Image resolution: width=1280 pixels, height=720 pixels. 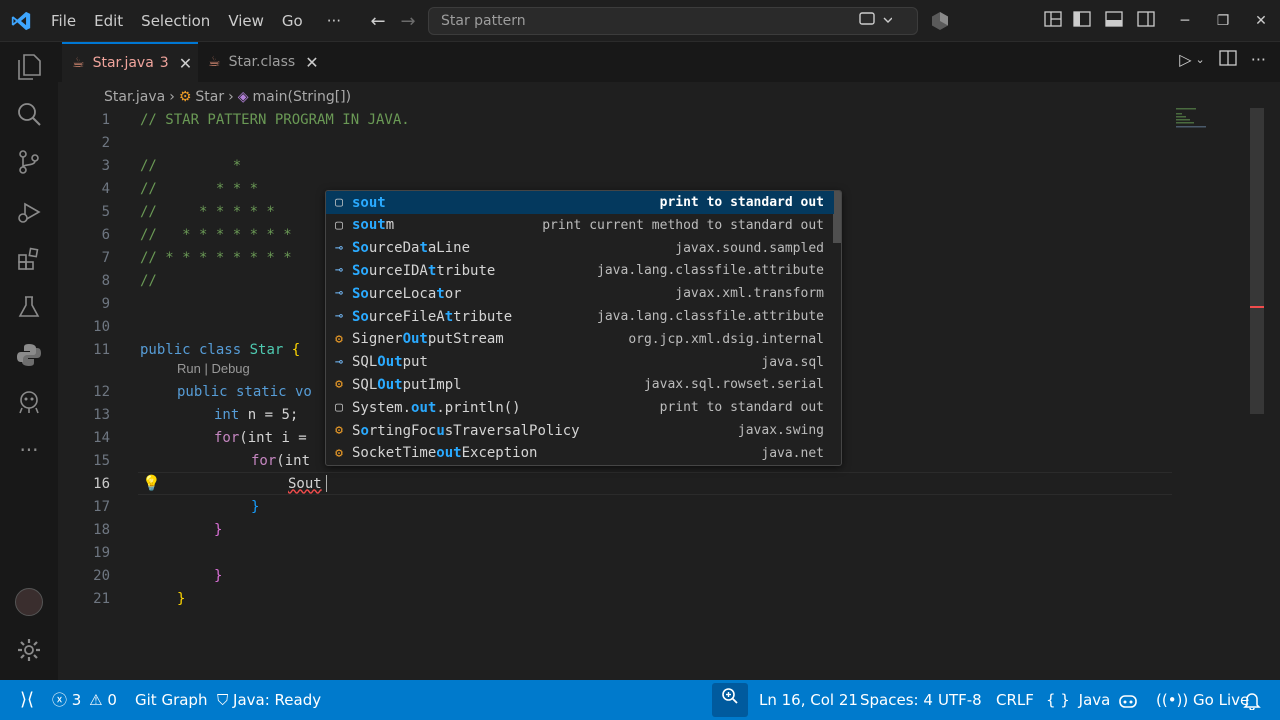 What do you see at coordinates (213, 368) in the screenshot?
I see `run-debug-codelens: Run | Debug` at bounding box center [213, 368].